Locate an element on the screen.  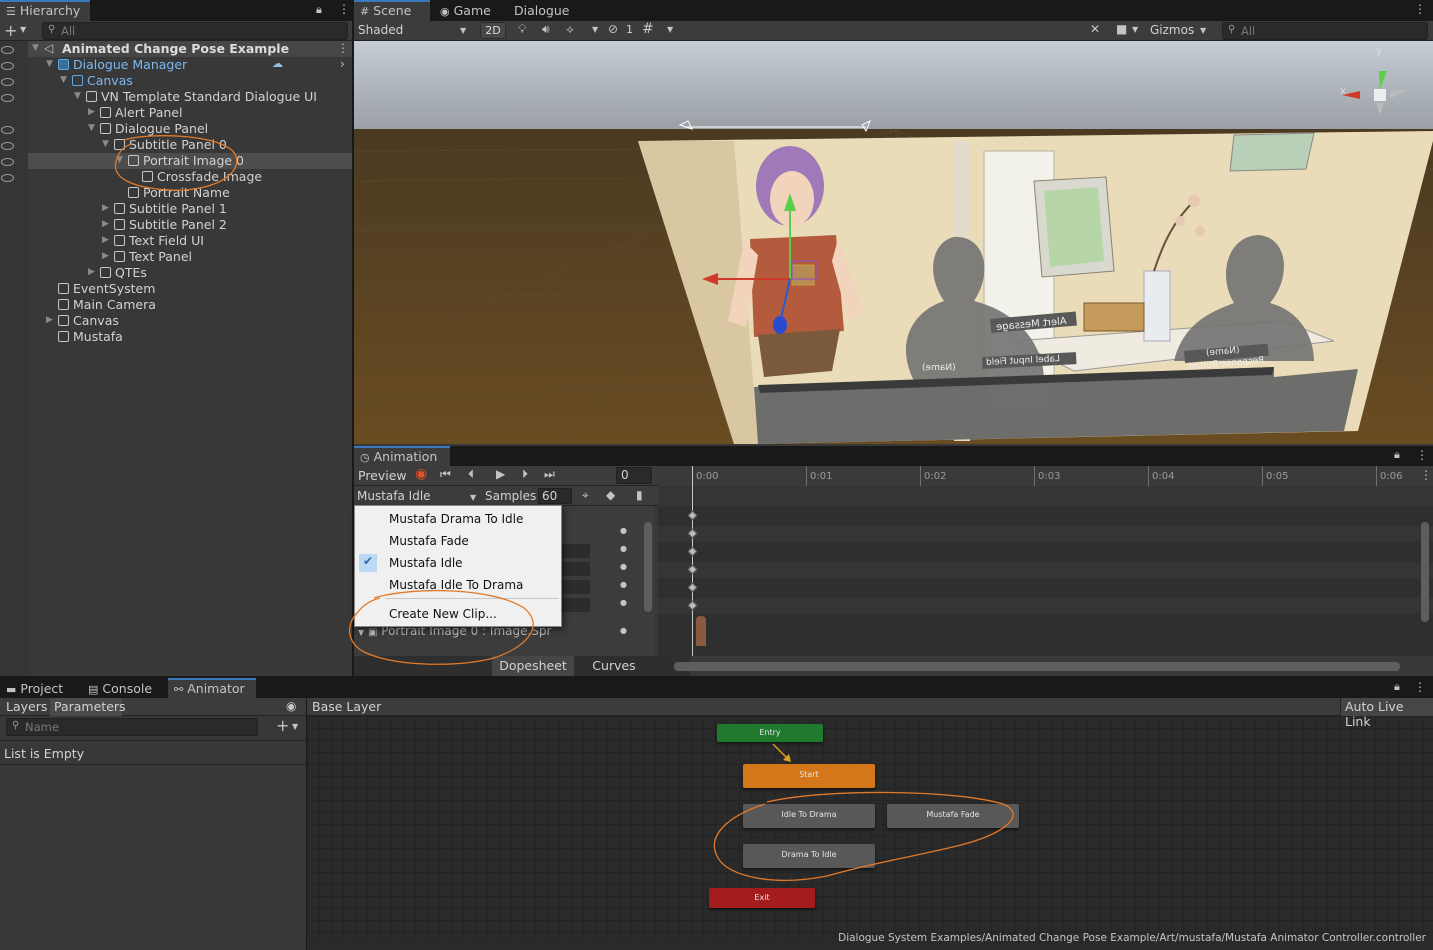
play-icon: ▶ is located at coordinates (500, 474).